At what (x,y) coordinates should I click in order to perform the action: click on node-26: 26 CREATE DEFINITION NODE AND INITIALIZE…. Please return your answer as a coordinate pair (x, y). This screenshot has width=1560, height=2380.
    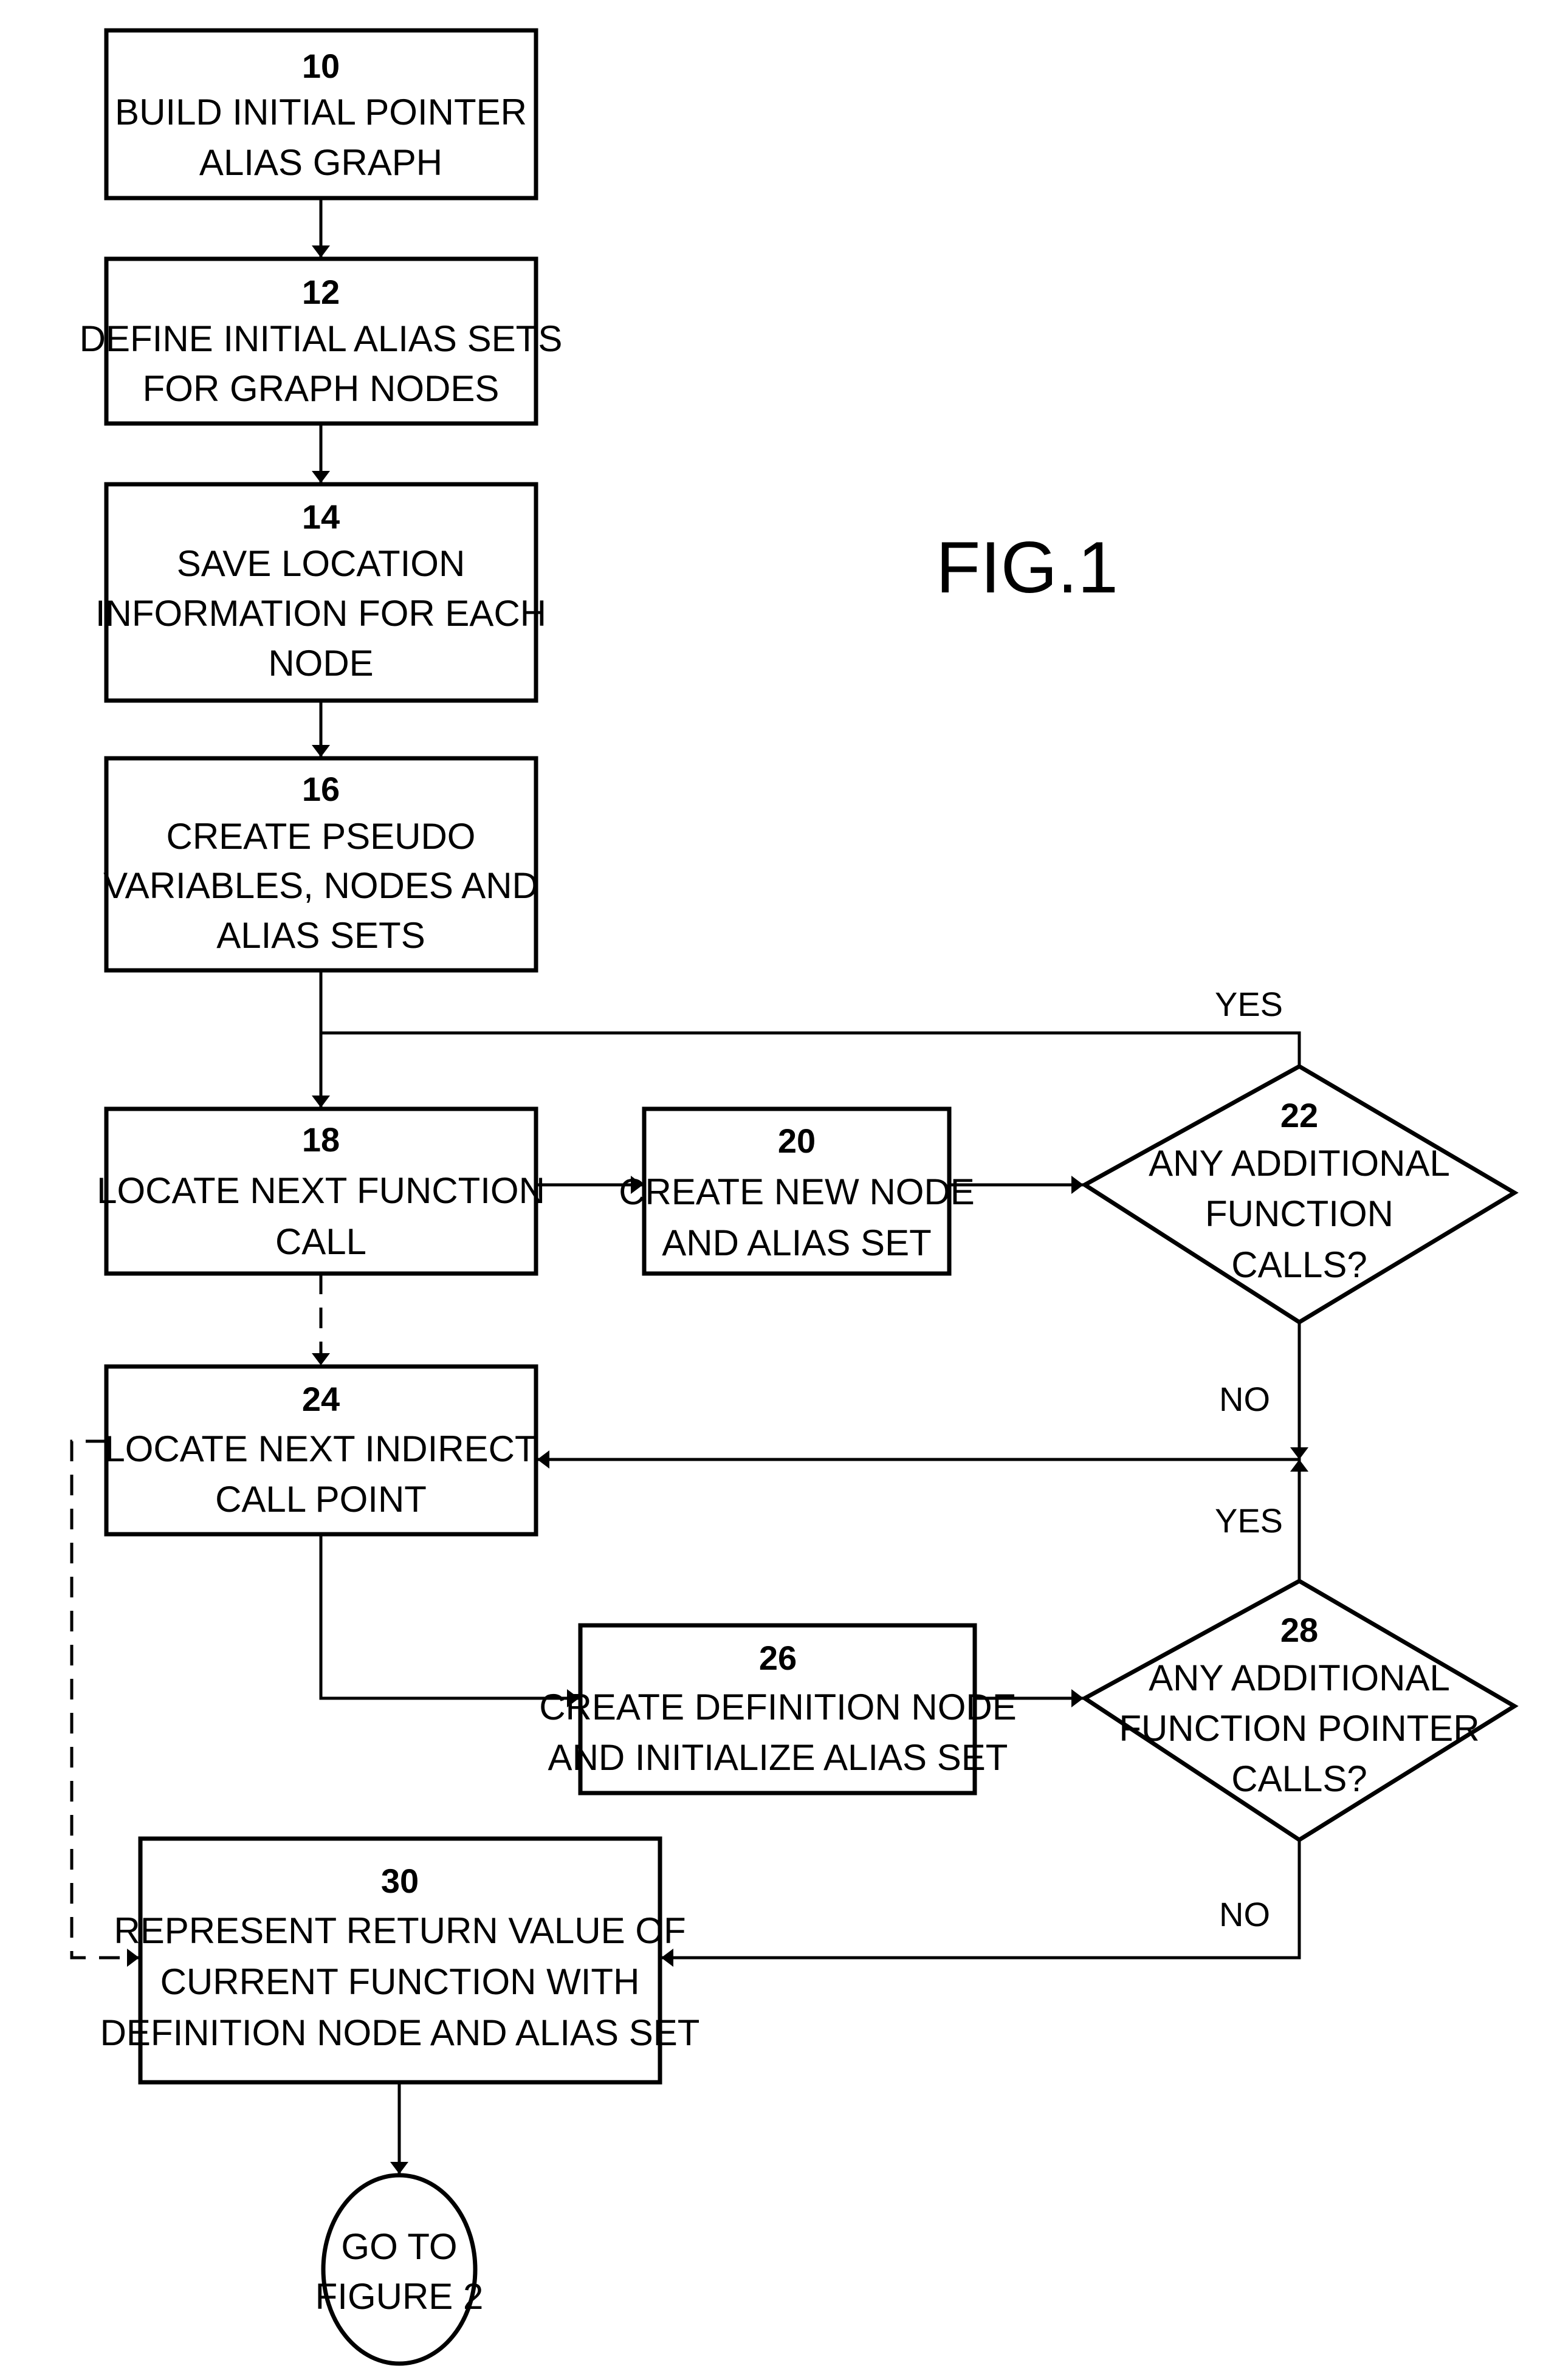
    Looking at the image, I should click on (778, 1709).